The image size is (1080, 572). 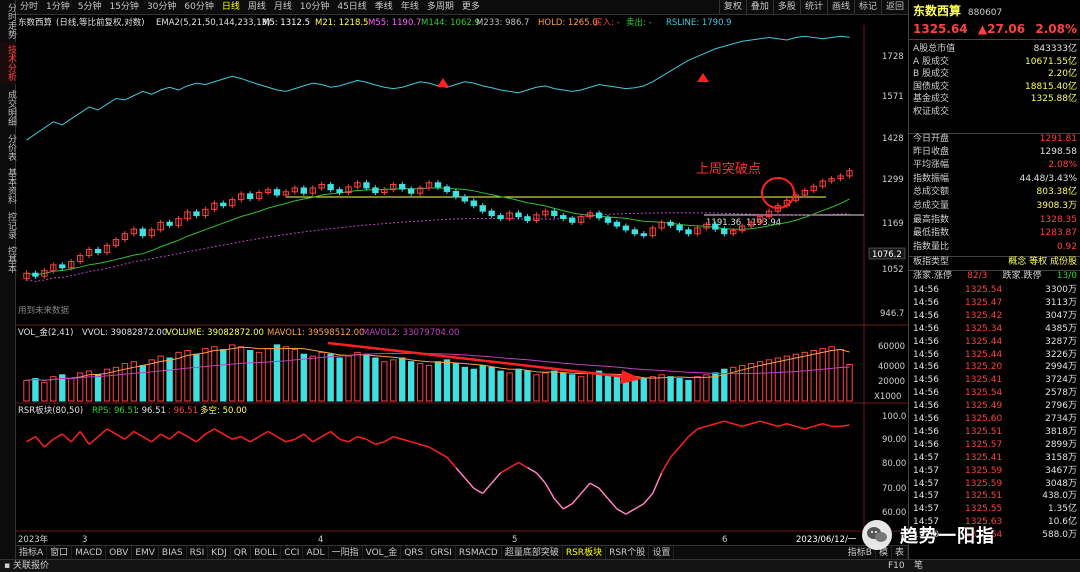 I want to click on indicator-tab: KDJ, so click(x=219, y=552).